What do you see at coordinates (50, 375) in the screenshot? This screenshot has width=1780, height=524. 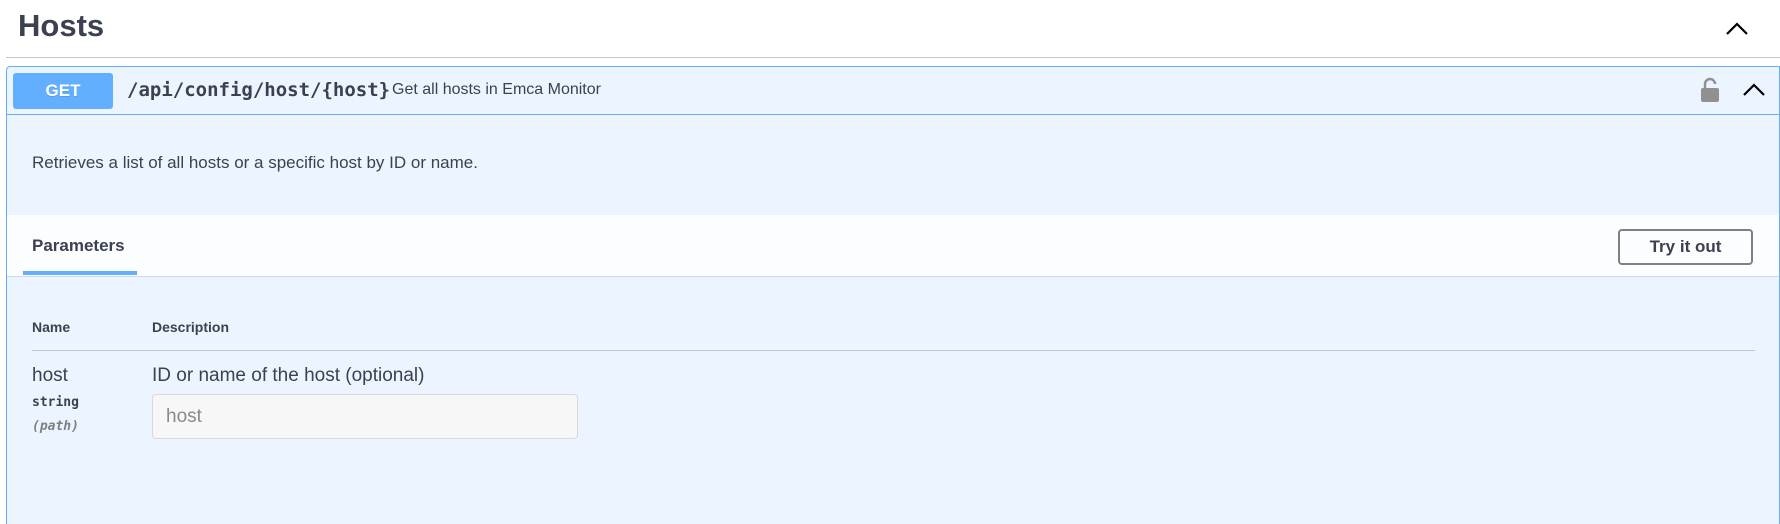 I see `parameter-name: host` at bounding box center [50, 375].